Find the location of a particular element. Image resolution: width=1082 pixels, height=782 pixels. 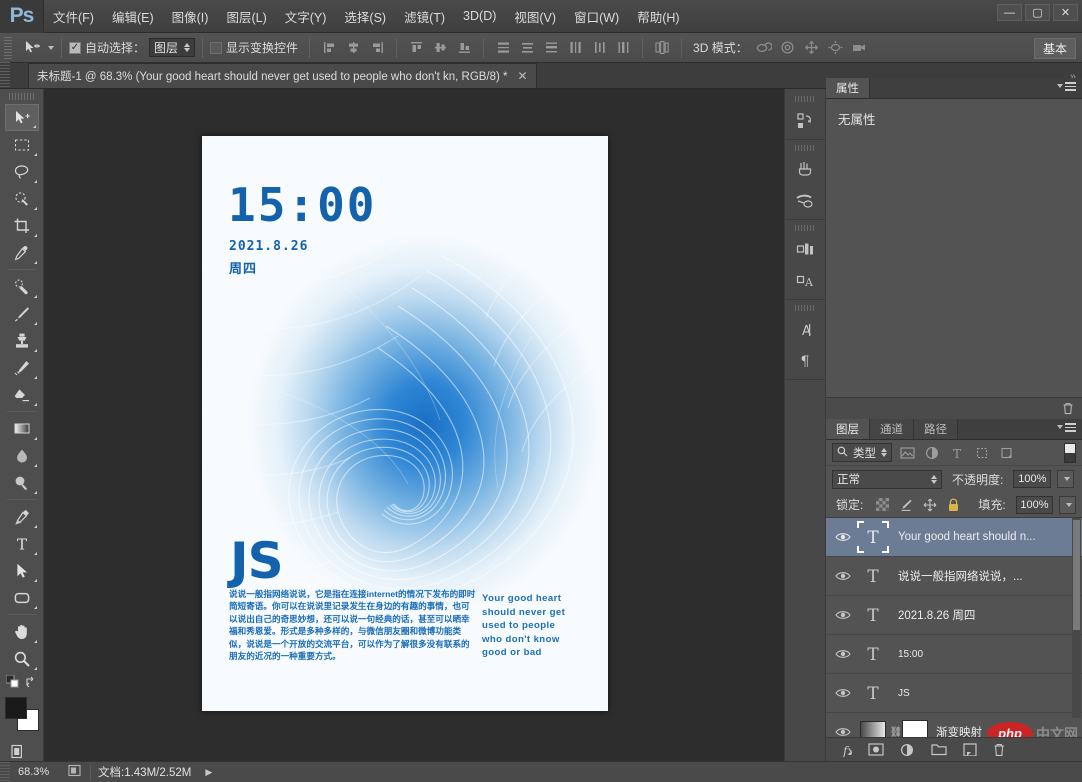

tool-preset-caret is located at coordinates (51, 47).